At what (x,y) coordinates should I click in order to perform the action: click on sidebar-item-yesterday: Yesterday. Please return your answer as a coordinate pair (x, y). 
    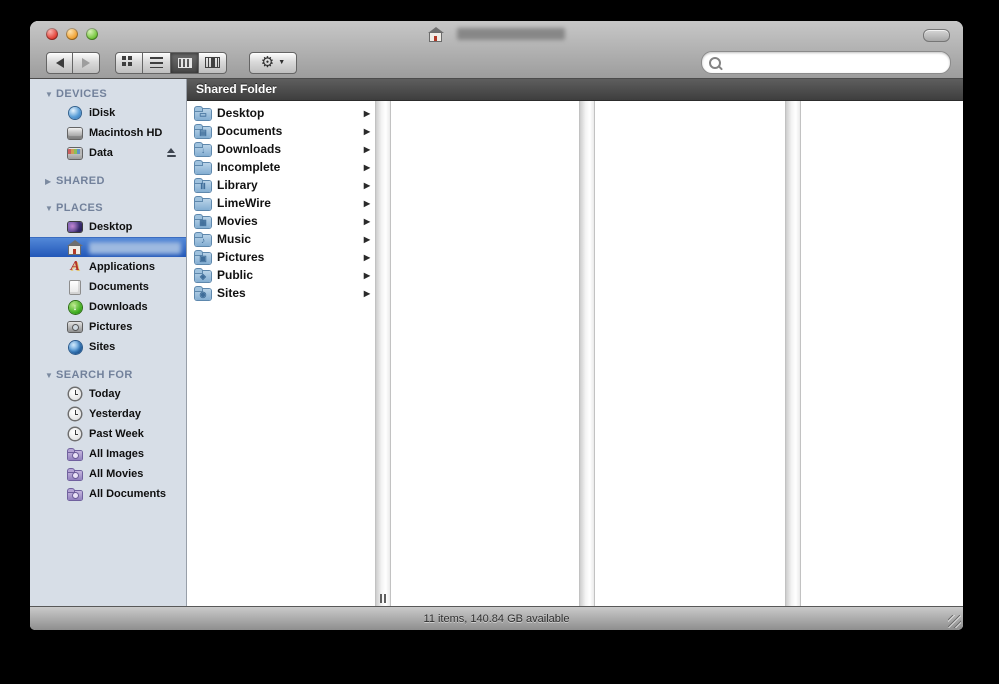
    Looking at the image, I should click on (108, 414).